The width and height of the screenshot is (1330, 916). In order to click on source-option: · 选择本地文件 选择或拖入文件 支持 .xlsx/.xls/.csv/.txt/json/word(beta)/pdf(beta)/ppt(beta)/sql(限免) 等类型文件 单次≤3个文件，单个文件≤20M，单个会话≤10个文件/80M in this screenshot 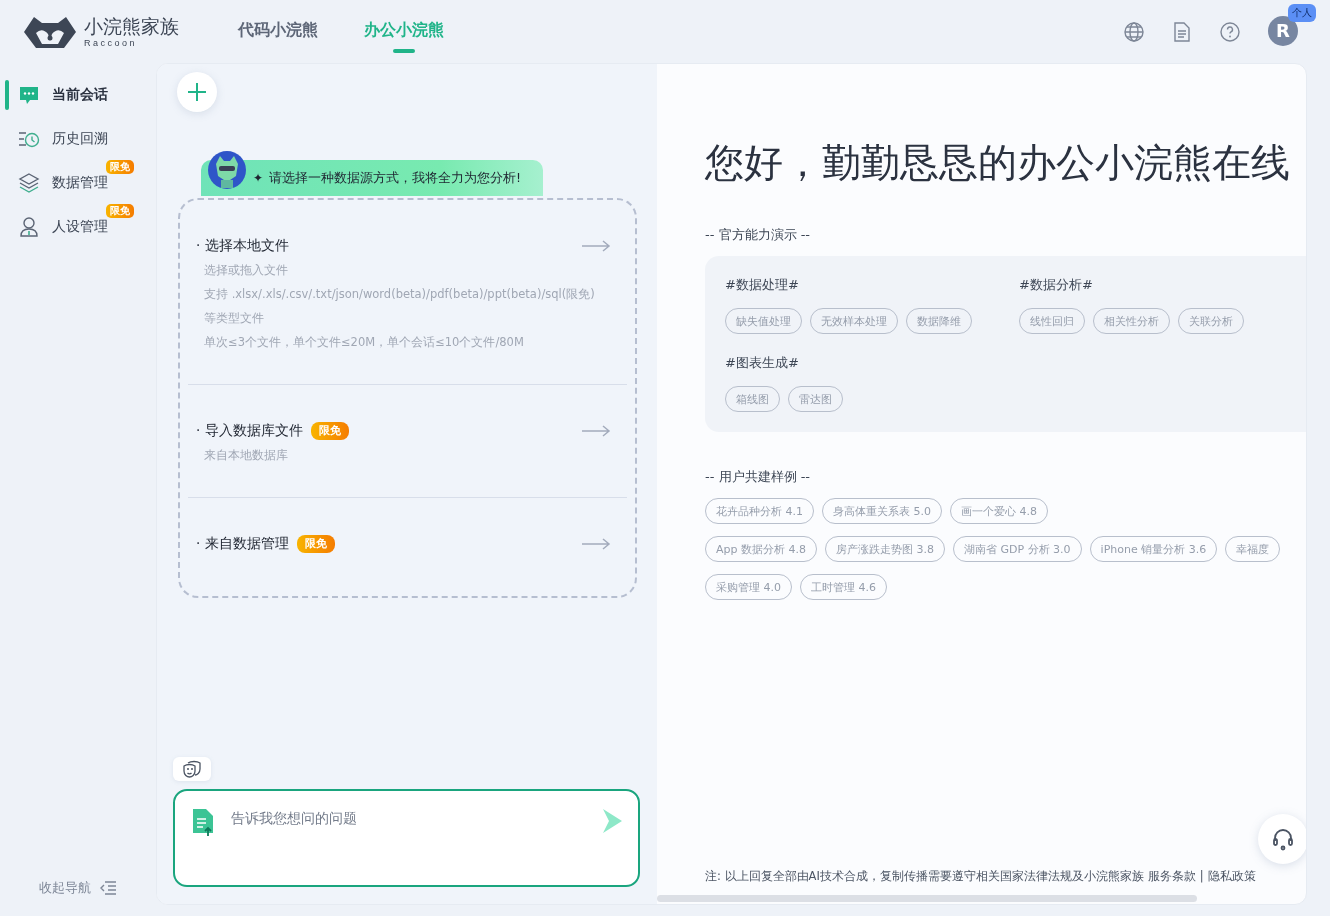, I will do `click(407, 304)`.